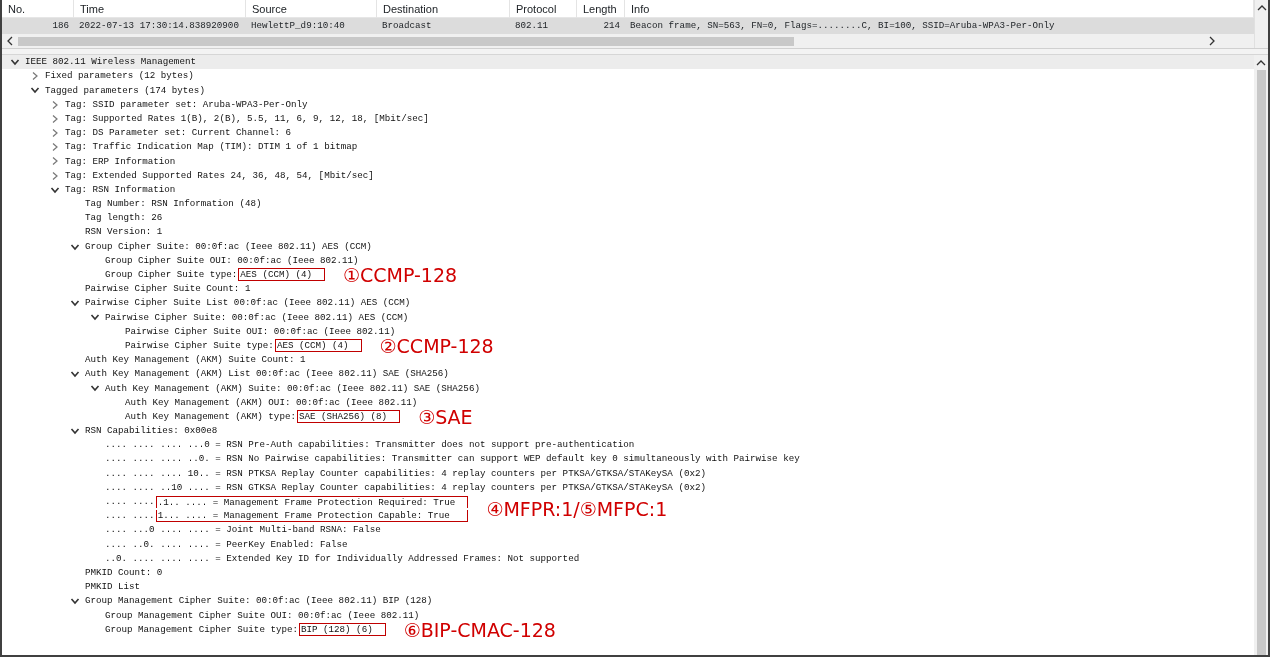 This screenshot has height=657, width=1270. Describe the element at coordinates (611, 26) in the screenshot. I see `table-cell-text: 214` at that location.